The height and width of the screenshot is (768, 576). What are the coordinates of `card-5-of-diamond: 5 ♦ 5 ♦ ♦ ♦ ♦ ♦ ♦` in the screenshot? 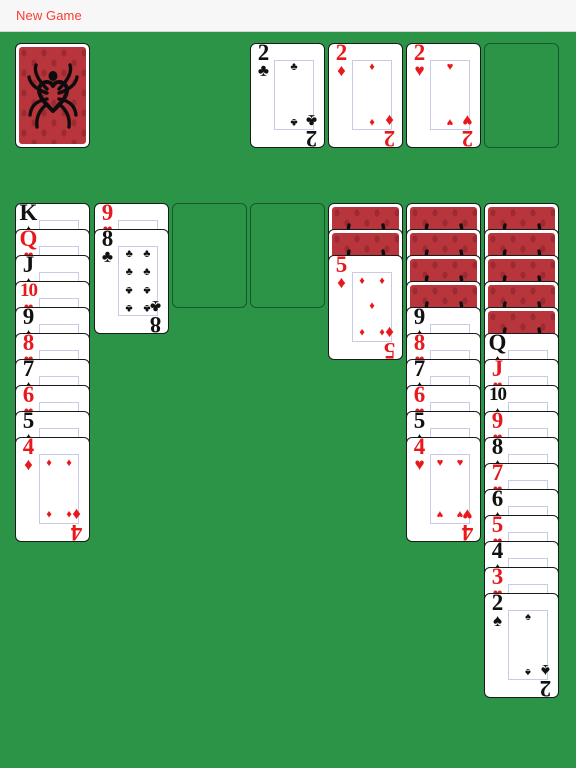 It's located at (365, 307).